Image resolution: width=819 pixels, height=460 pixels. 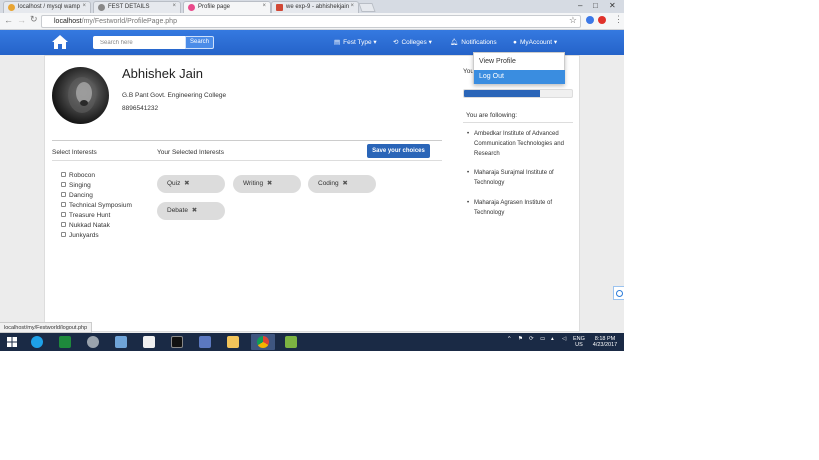 What do you see at coordinates (542, 339) in the screenshot?
I see `display-icon: ▭` at bounding box center [542, 339].